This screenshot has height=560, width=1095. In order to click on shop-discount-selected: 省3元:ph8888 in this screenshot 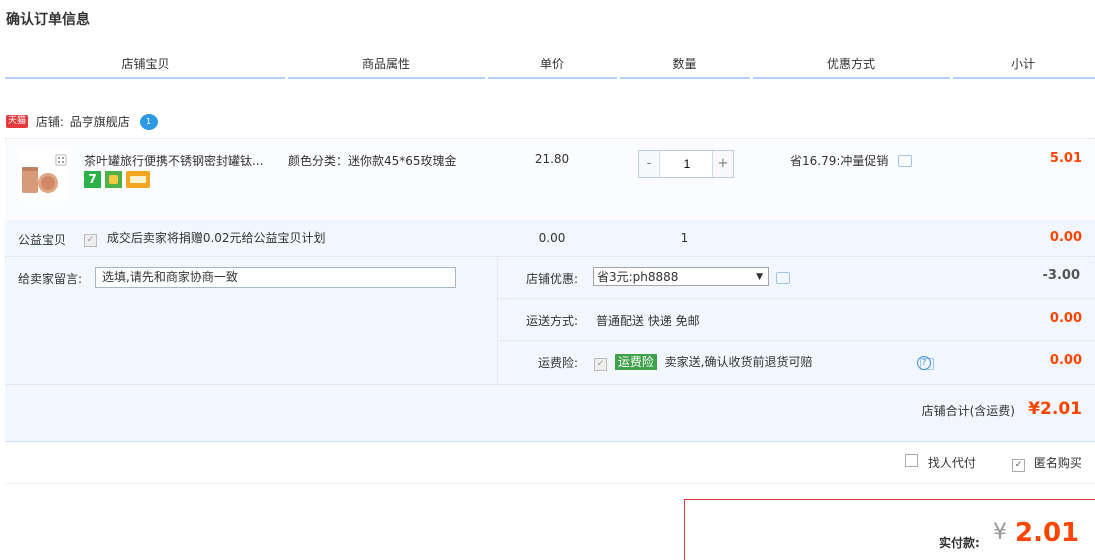, I will do `click(638, 277)`.